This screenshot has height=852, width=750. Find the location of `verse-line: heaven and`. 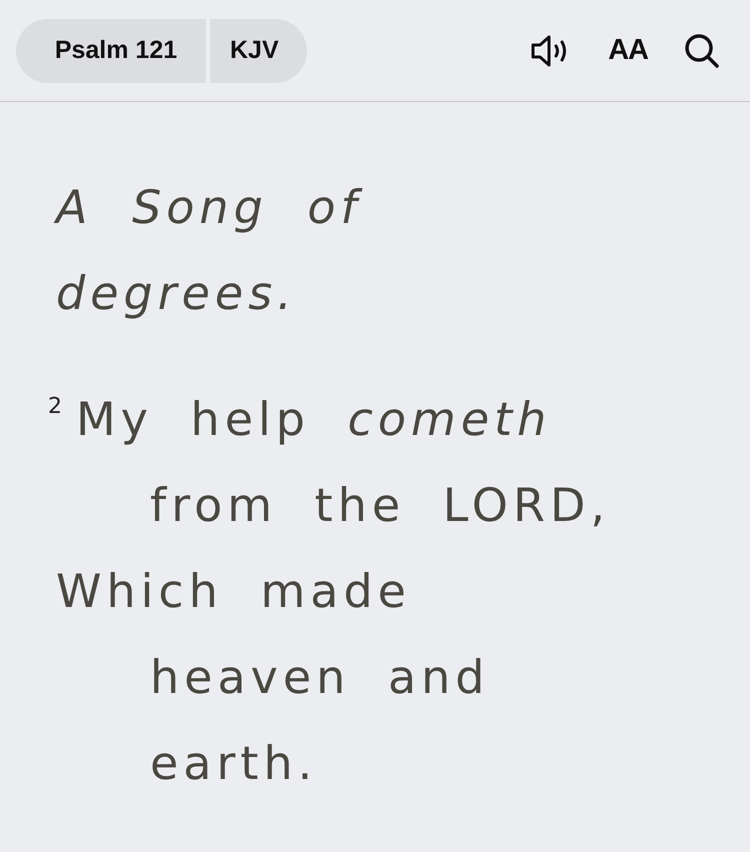

verse-line: heaven and is located at coordinates (320, 677).